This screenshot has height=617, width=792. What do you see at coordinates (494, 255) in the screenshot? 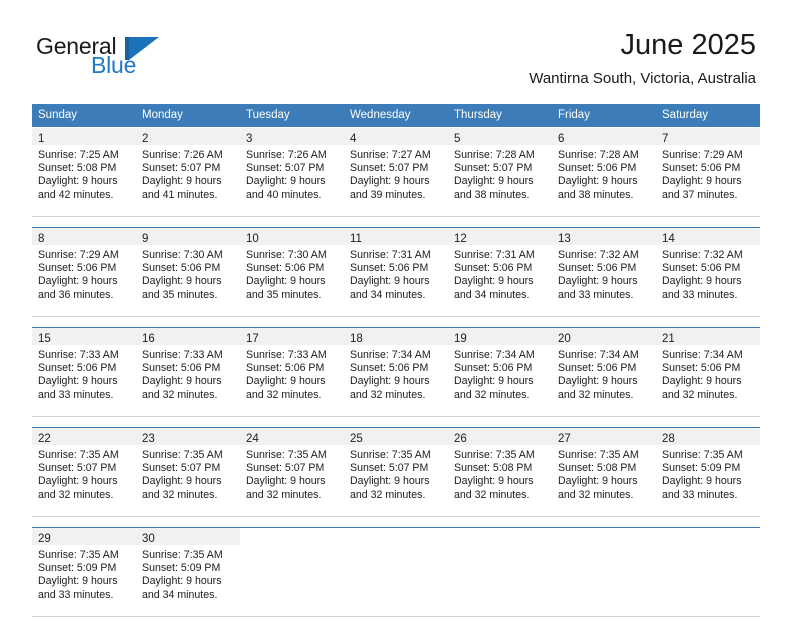
I see `sunrise-text: Sunrise: 7:31 AM` at bounding box center [494, 255].